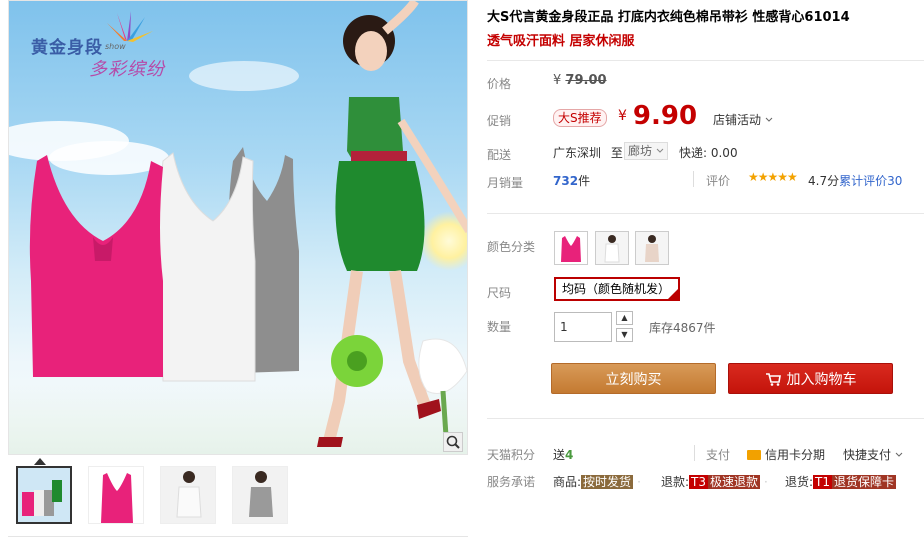 This screenshot has height=540, width=924. What do you see at coordinates (566, 181) in the screenshot?
I see `monthly-sales-count: 732` at bounding box center [566, 181].